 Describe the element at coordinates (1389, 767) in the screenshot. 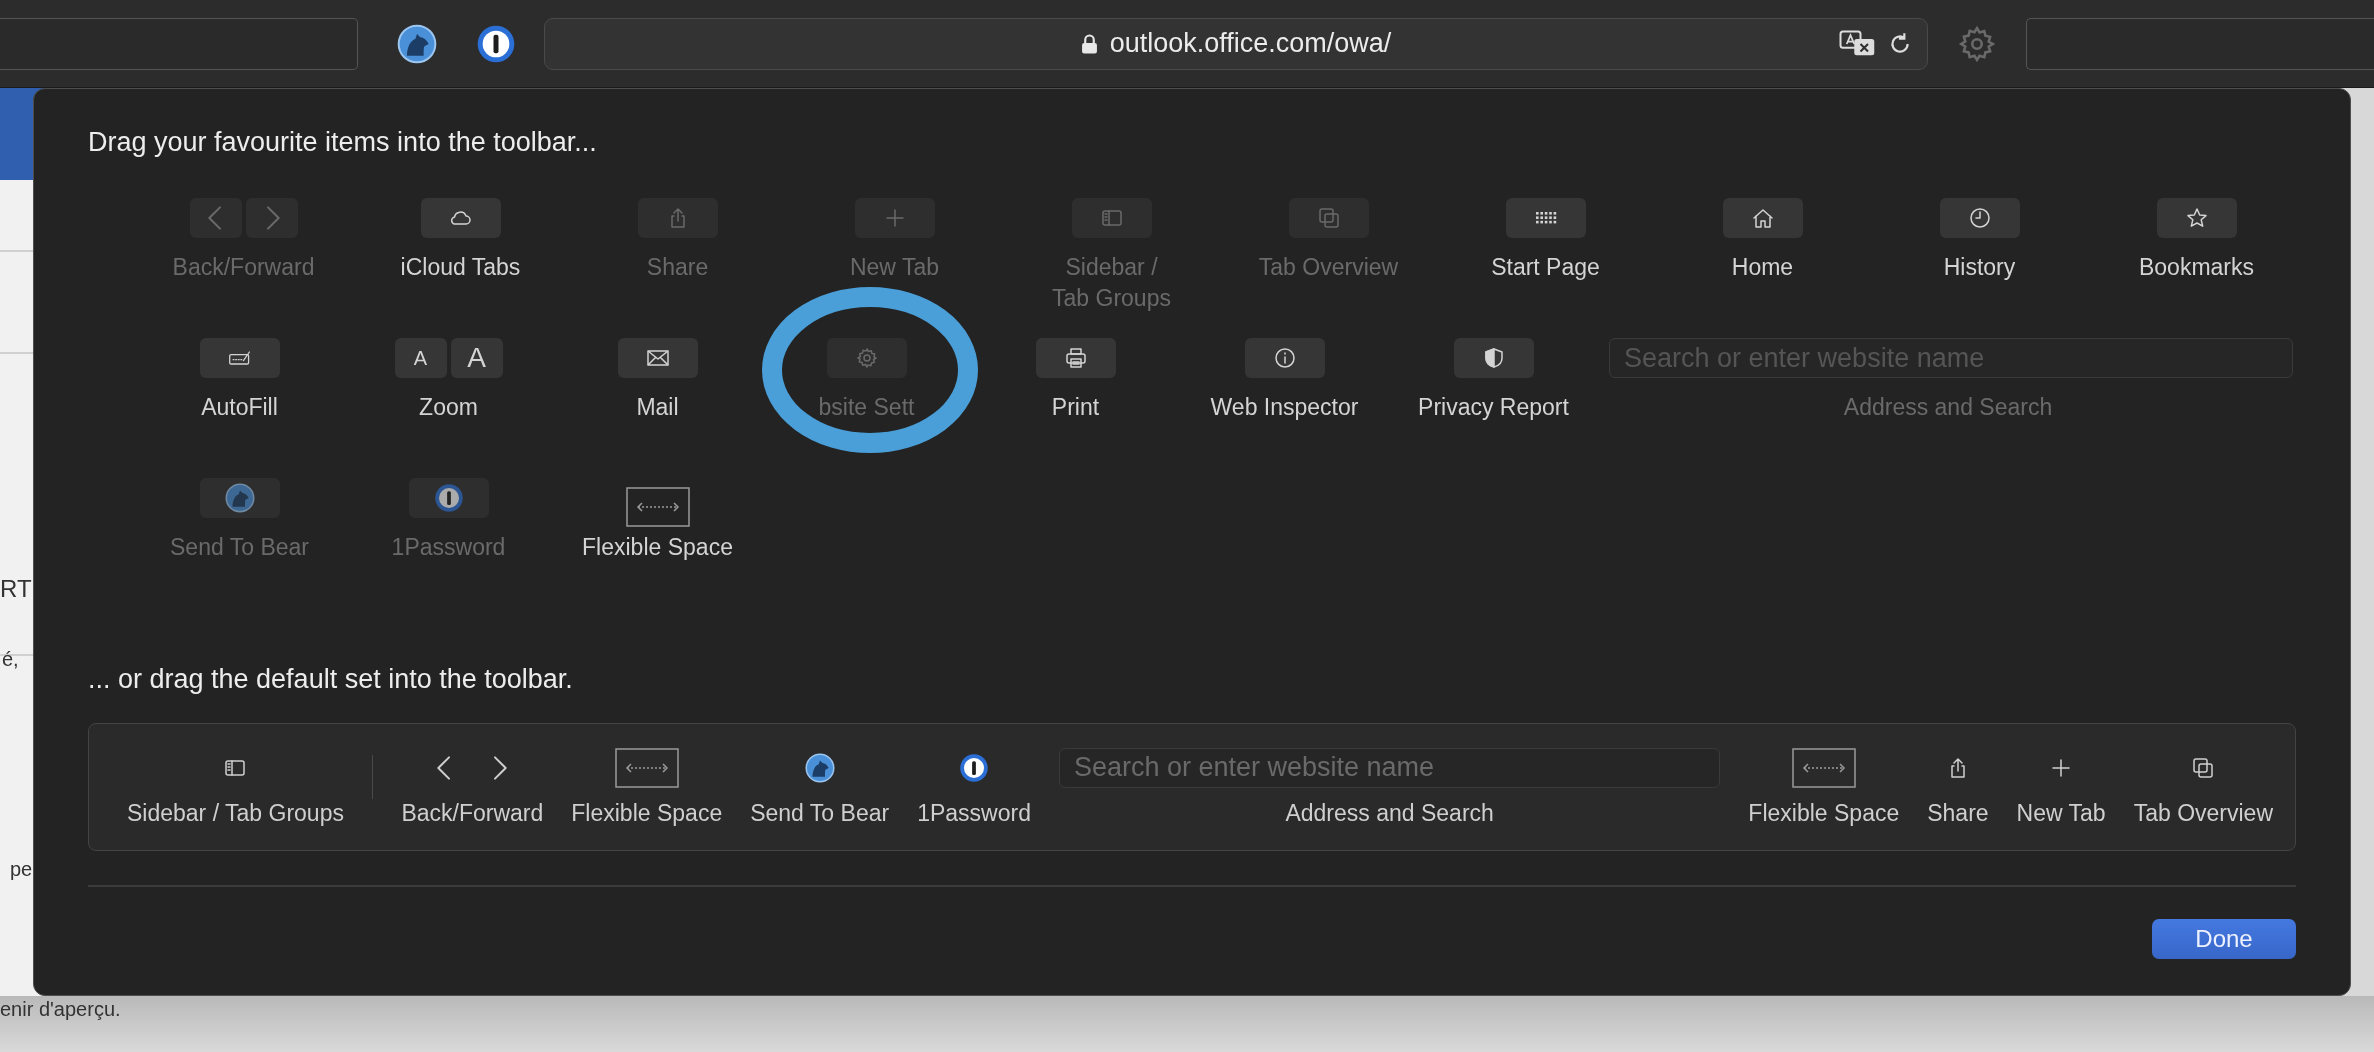

I see `address-field: Search or enter website name` at that location.